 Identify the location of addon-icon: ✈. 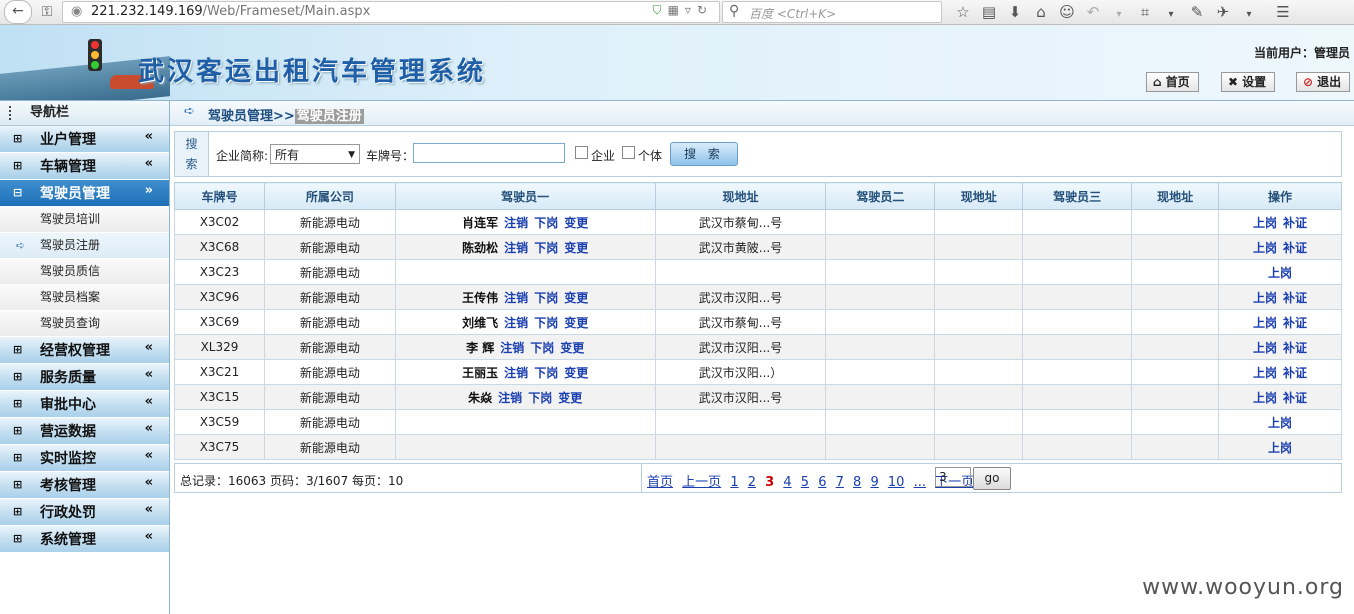
(1223, 12).